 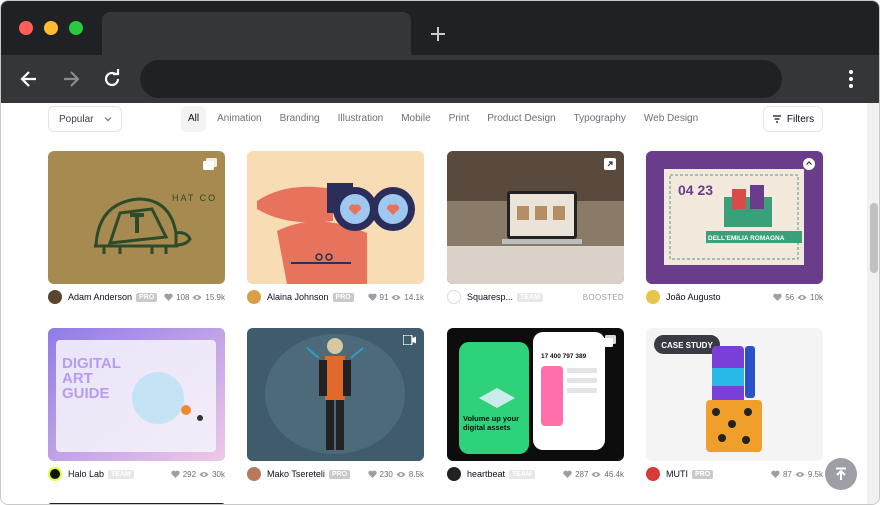 I want to click on arrow-up-icon, so click(x=841, y=473).